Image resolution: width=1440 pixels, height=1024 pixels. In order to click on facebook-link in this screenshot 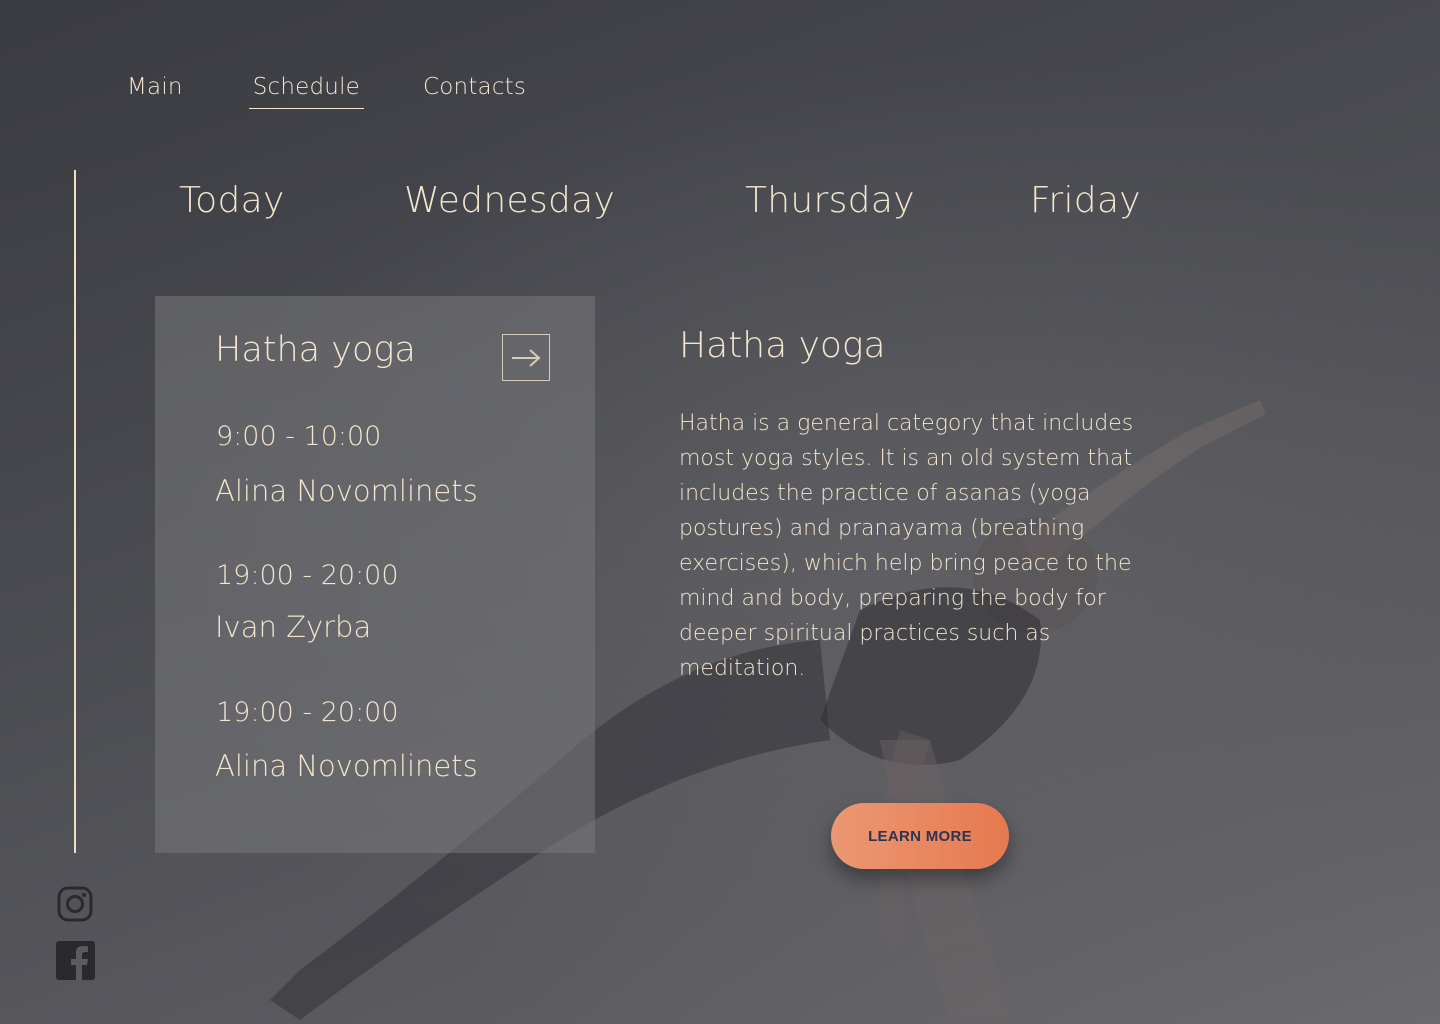, I will do `click(75, 962)`.